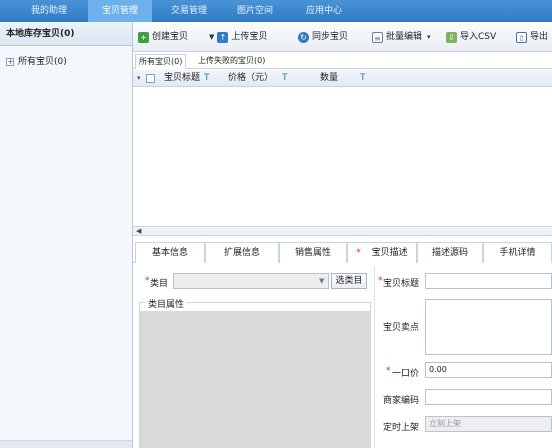  I want to click on tab-mobile-details: 手机详情, so click(517, 252).